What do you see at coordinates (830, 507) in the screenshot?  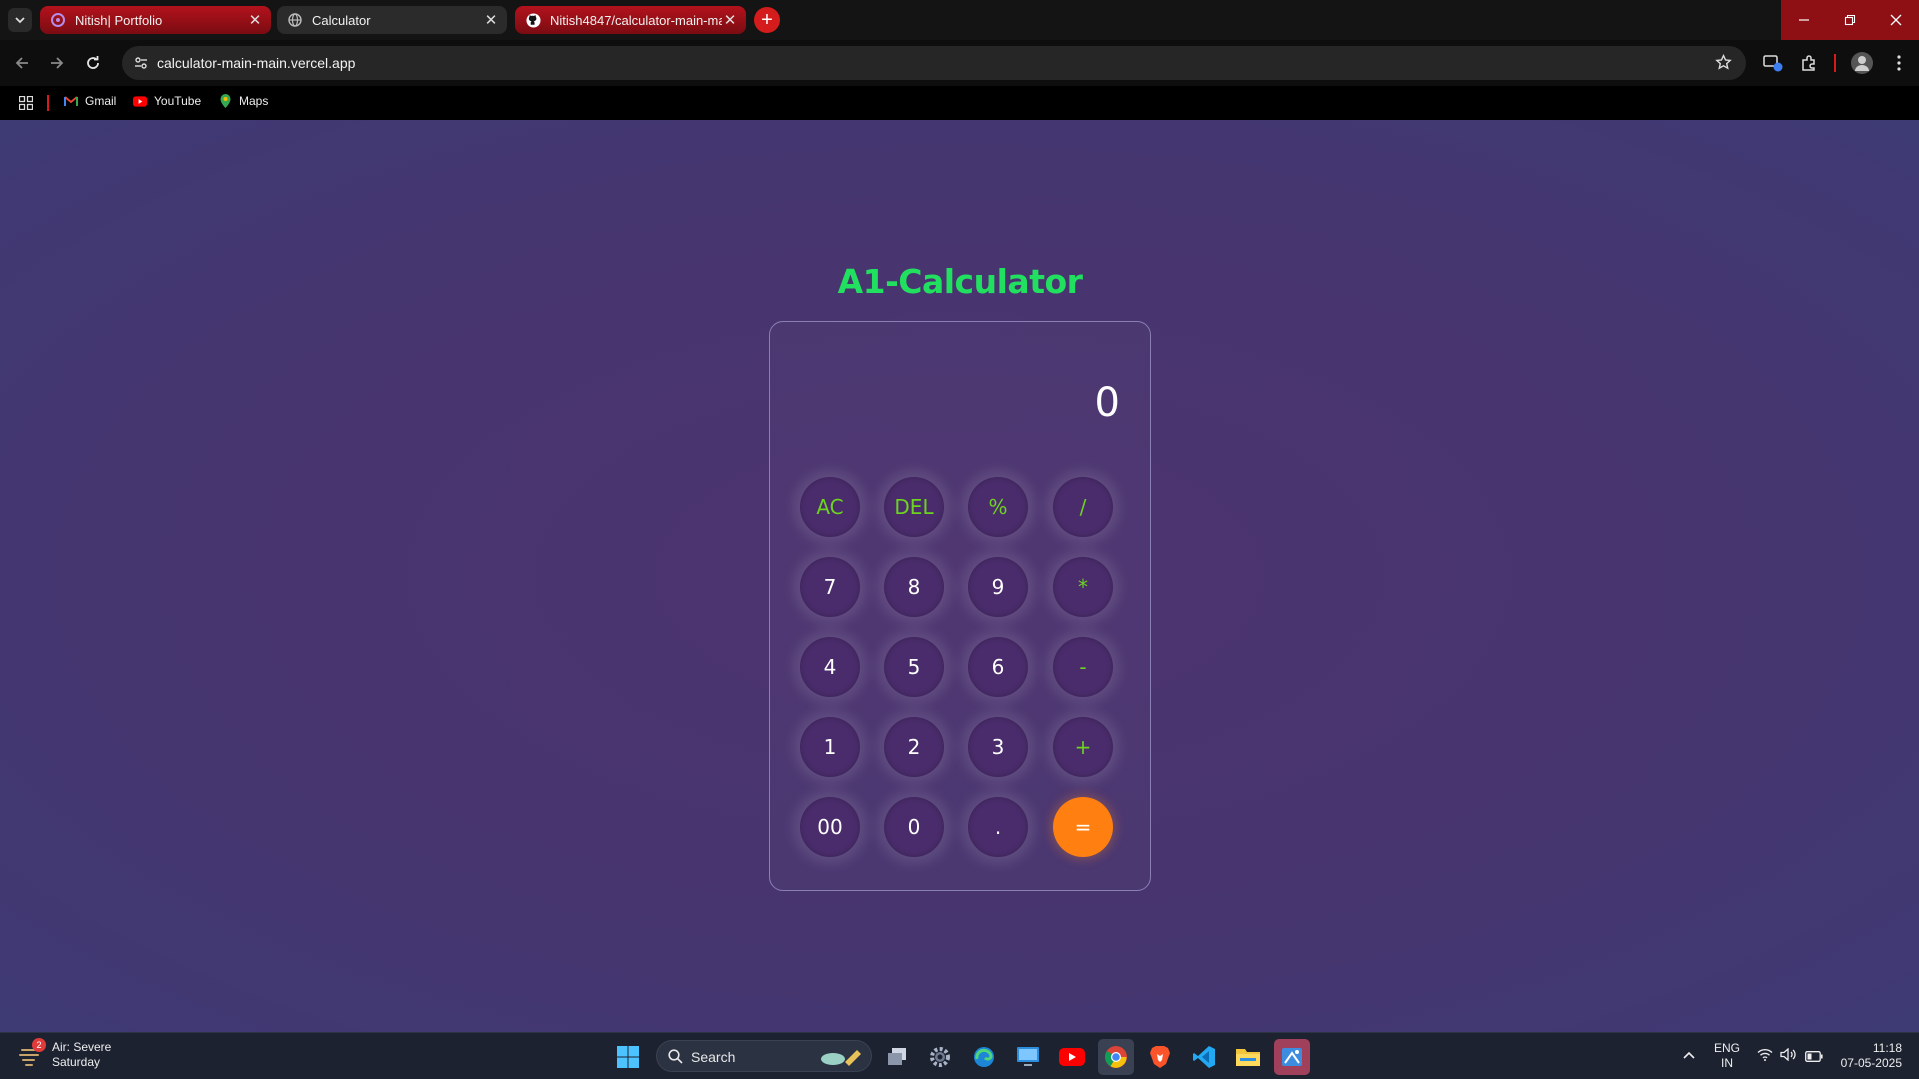 I see `key-clear: AC` at bounding box center [830, 507].